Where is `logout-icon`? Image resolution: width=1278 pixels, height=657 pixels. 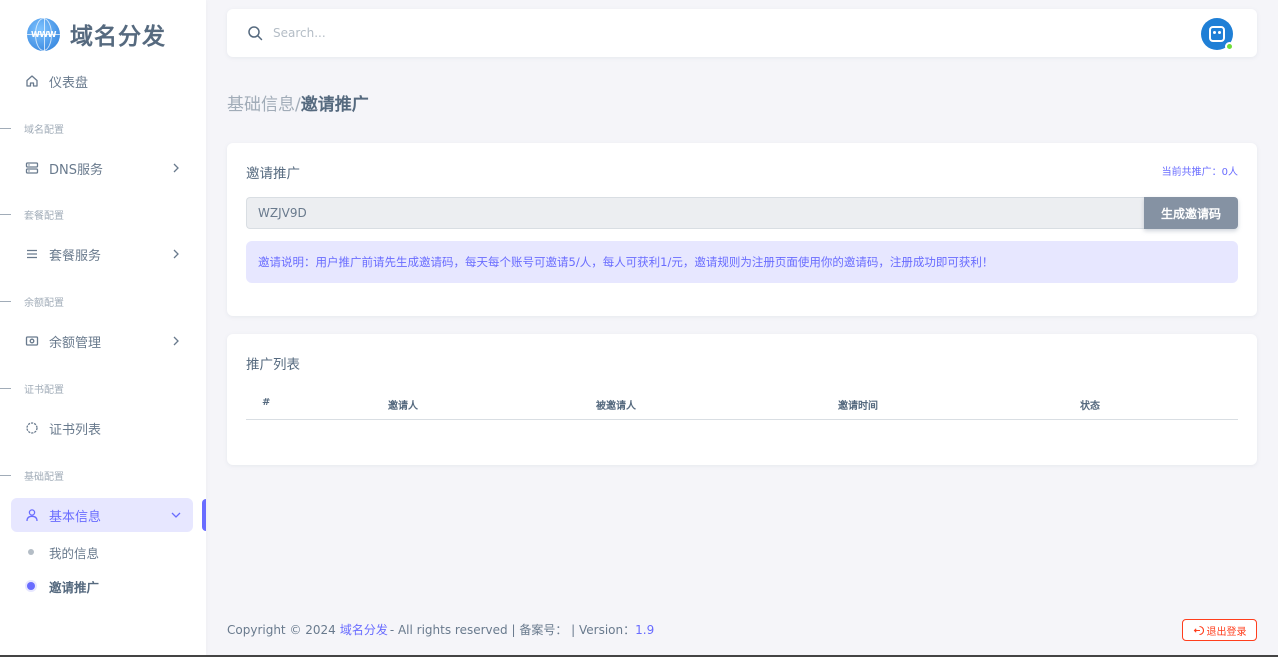 logout-icon is located at coordinates (1198, 630).